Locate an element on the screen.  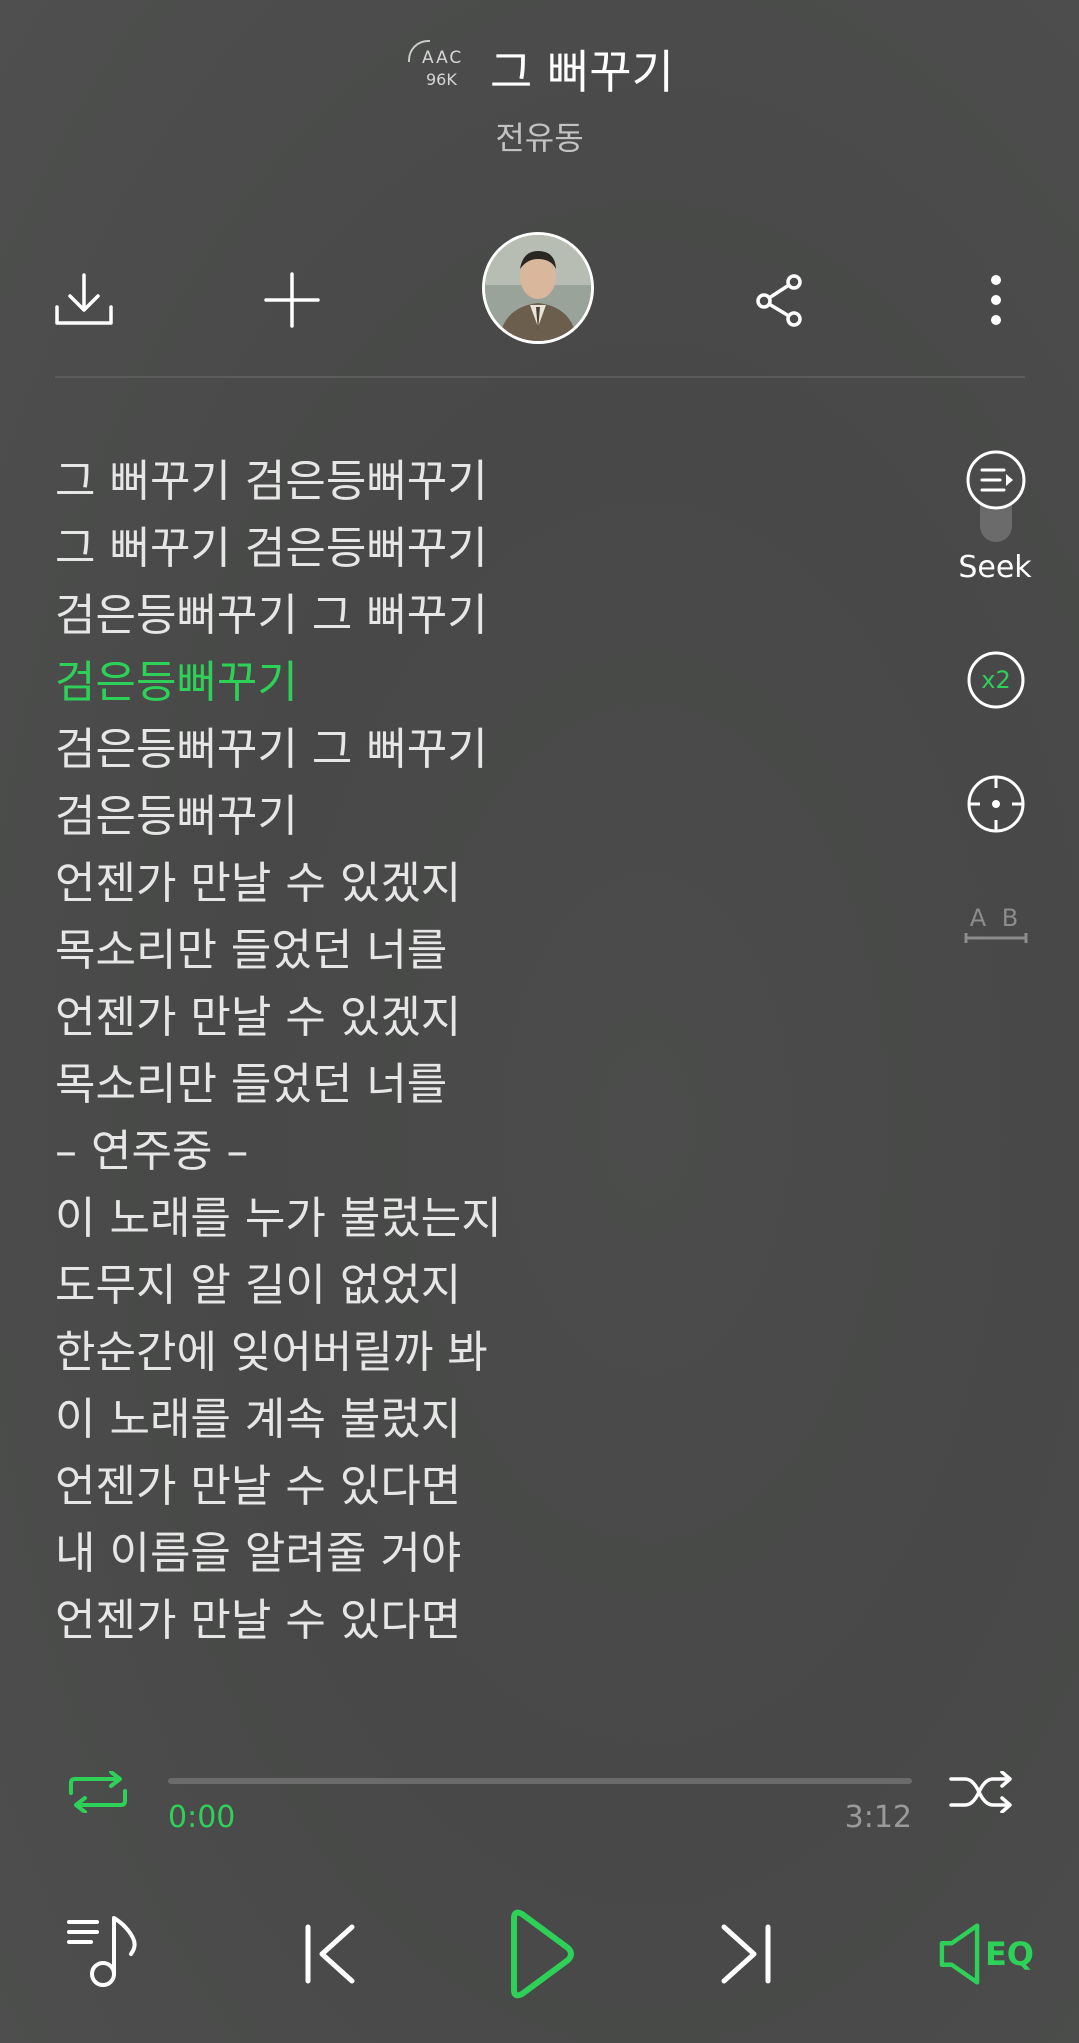
download-button is located at coordinates (84, 300).